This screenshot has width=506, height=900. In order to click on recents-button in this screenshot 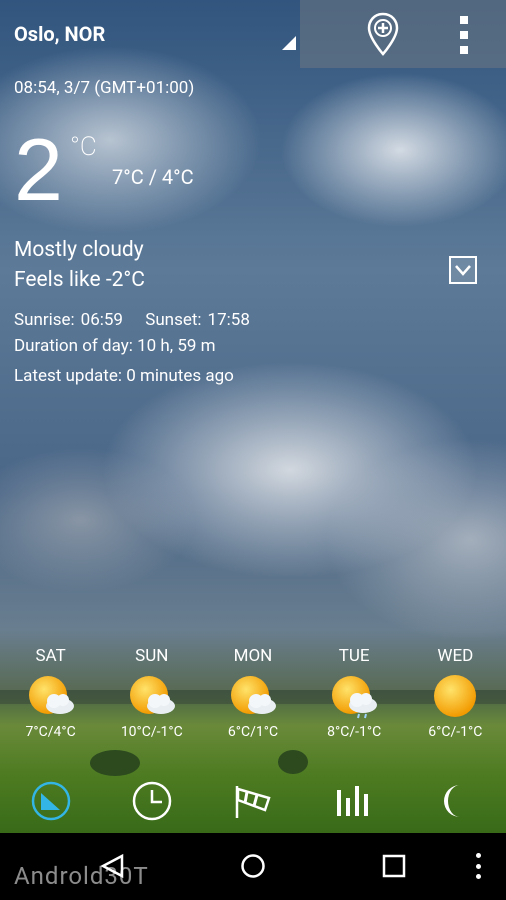, I will do `click(394, 868)`.